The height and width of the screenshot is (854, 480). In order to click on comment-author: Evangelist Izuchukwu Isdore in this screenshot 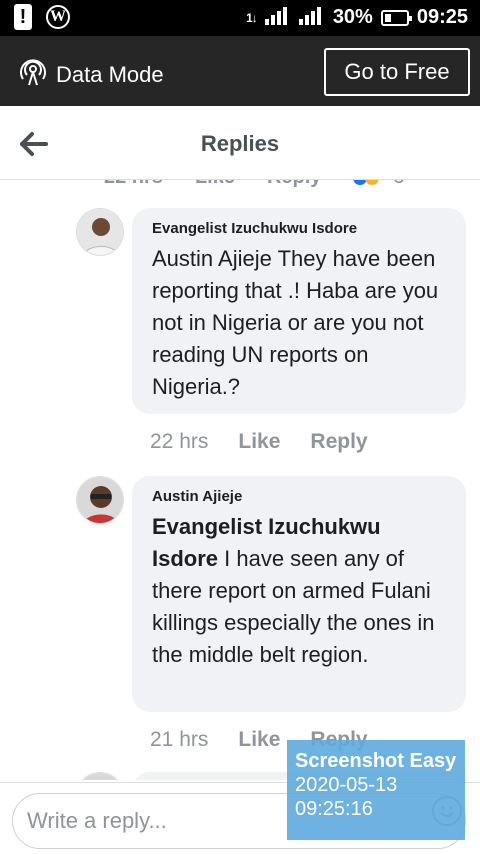, I will do `click(299, 228)`.